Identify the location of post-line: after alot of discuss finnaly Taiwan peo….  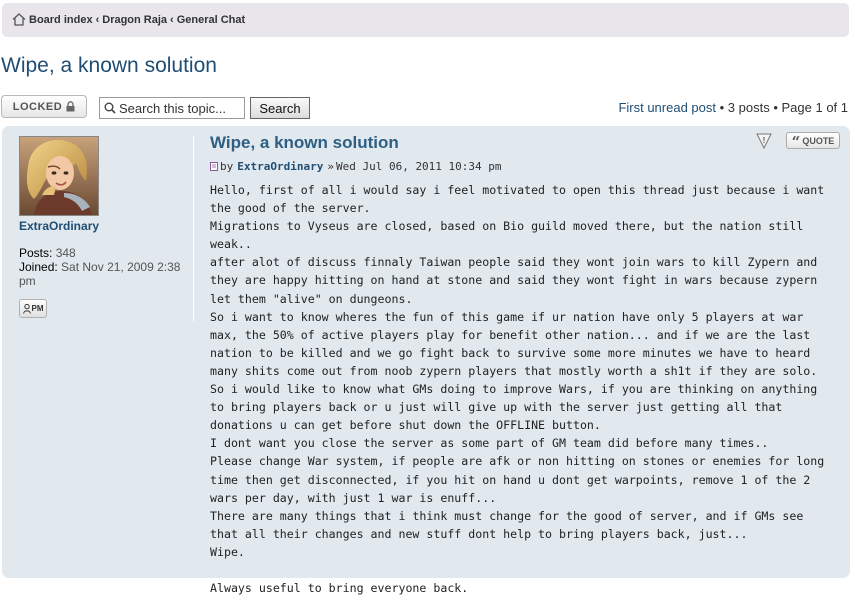
(514, 280).